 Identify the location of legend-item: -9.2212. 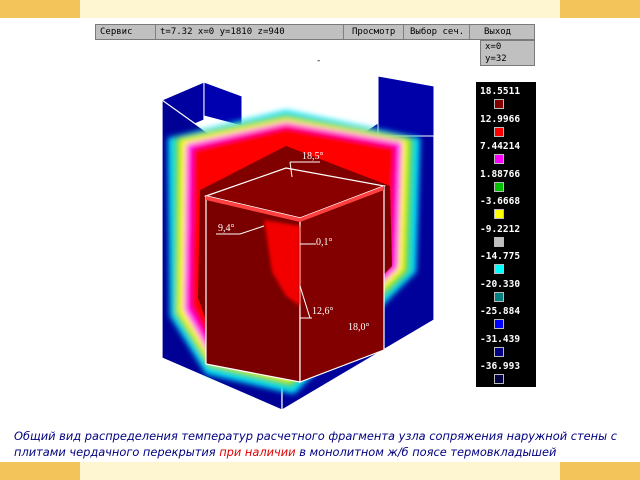
(506, 238).